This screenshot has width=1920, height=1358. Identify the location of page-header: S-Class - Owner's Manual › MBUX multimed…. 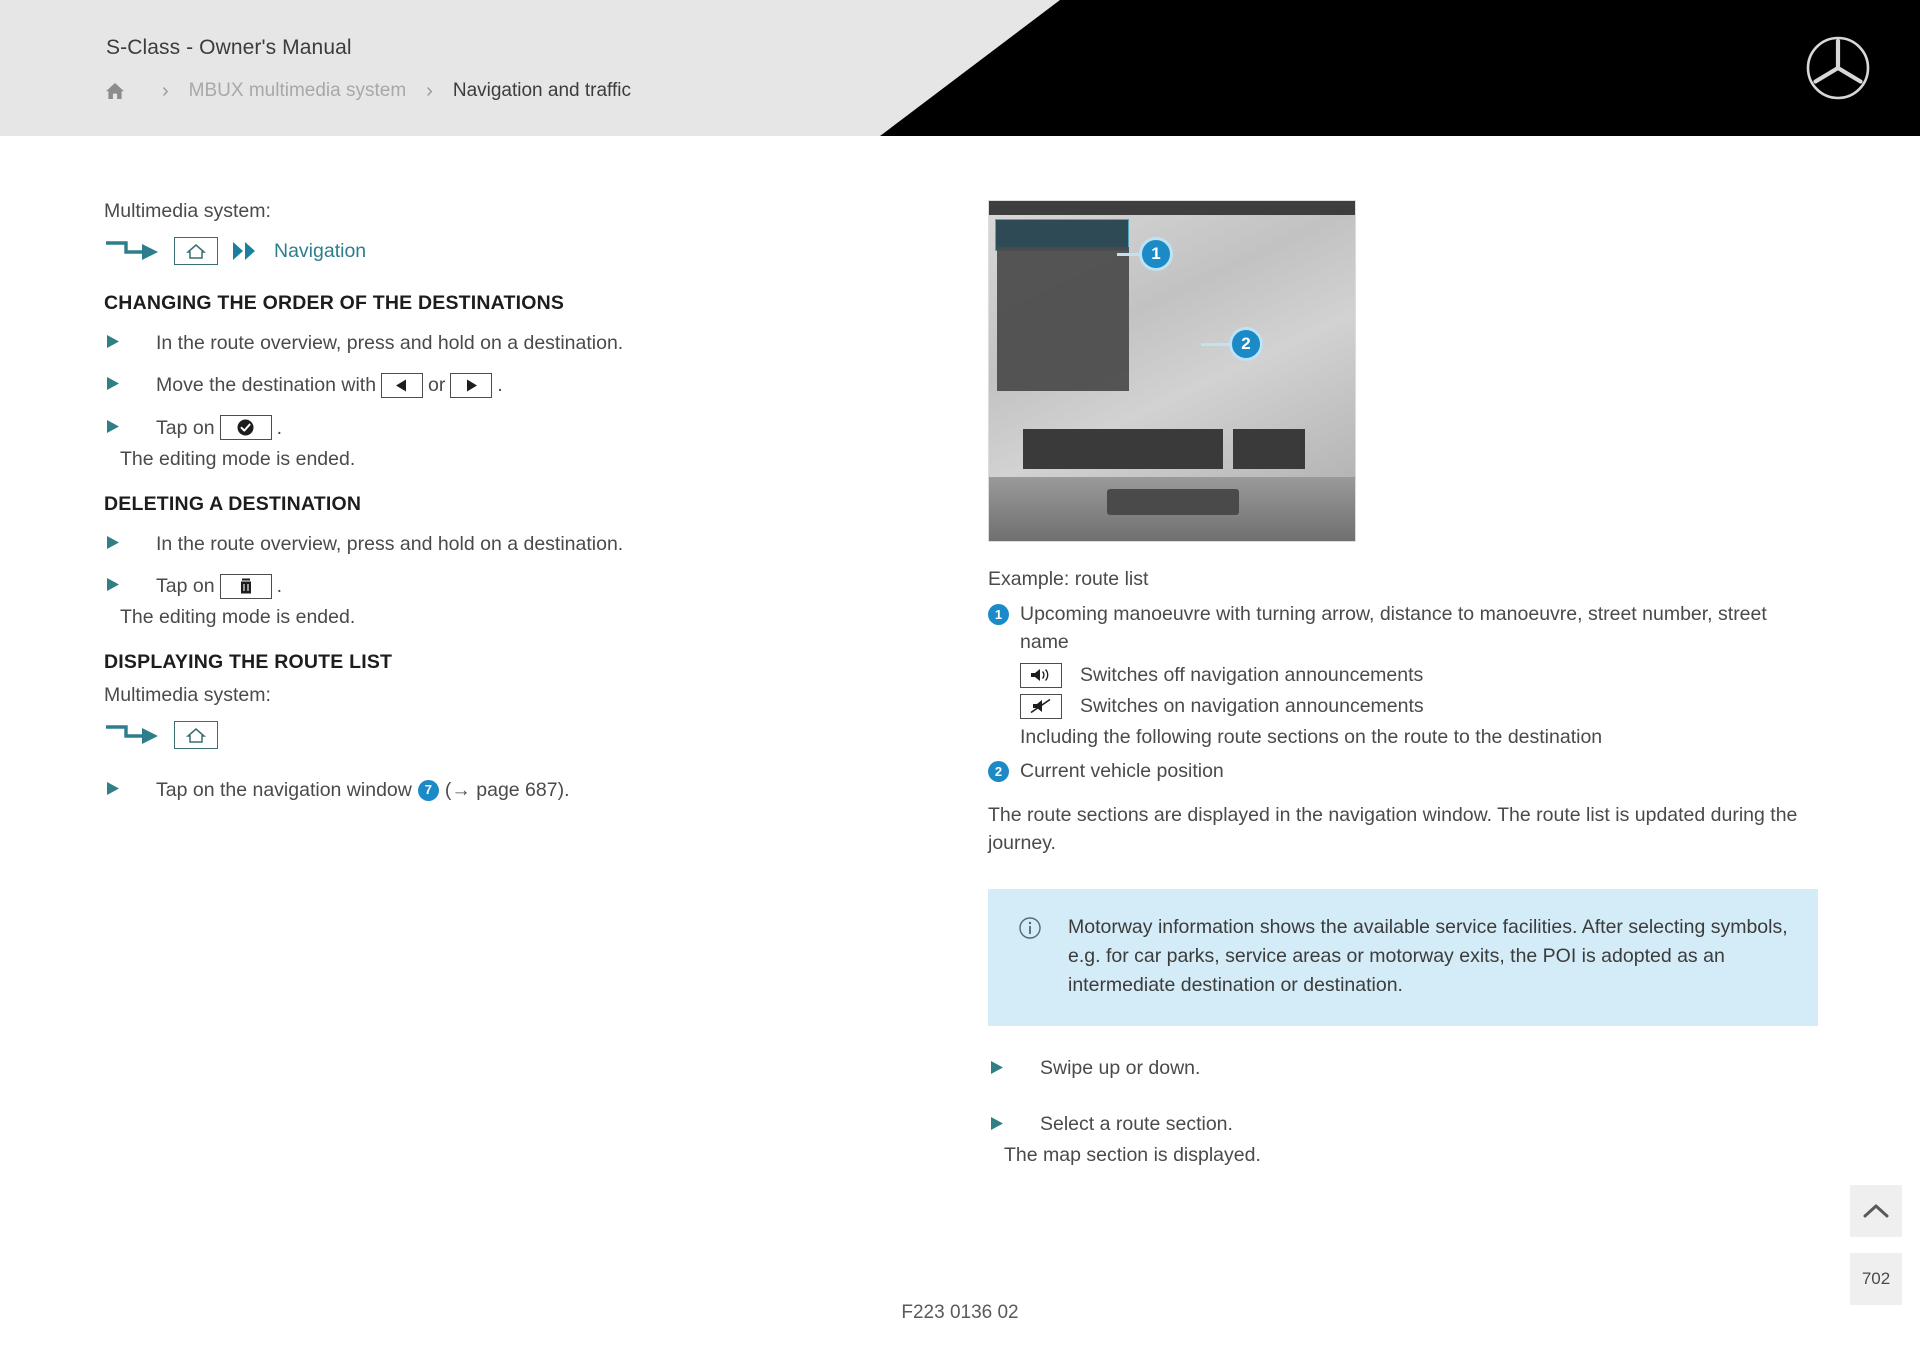
(960, 68).